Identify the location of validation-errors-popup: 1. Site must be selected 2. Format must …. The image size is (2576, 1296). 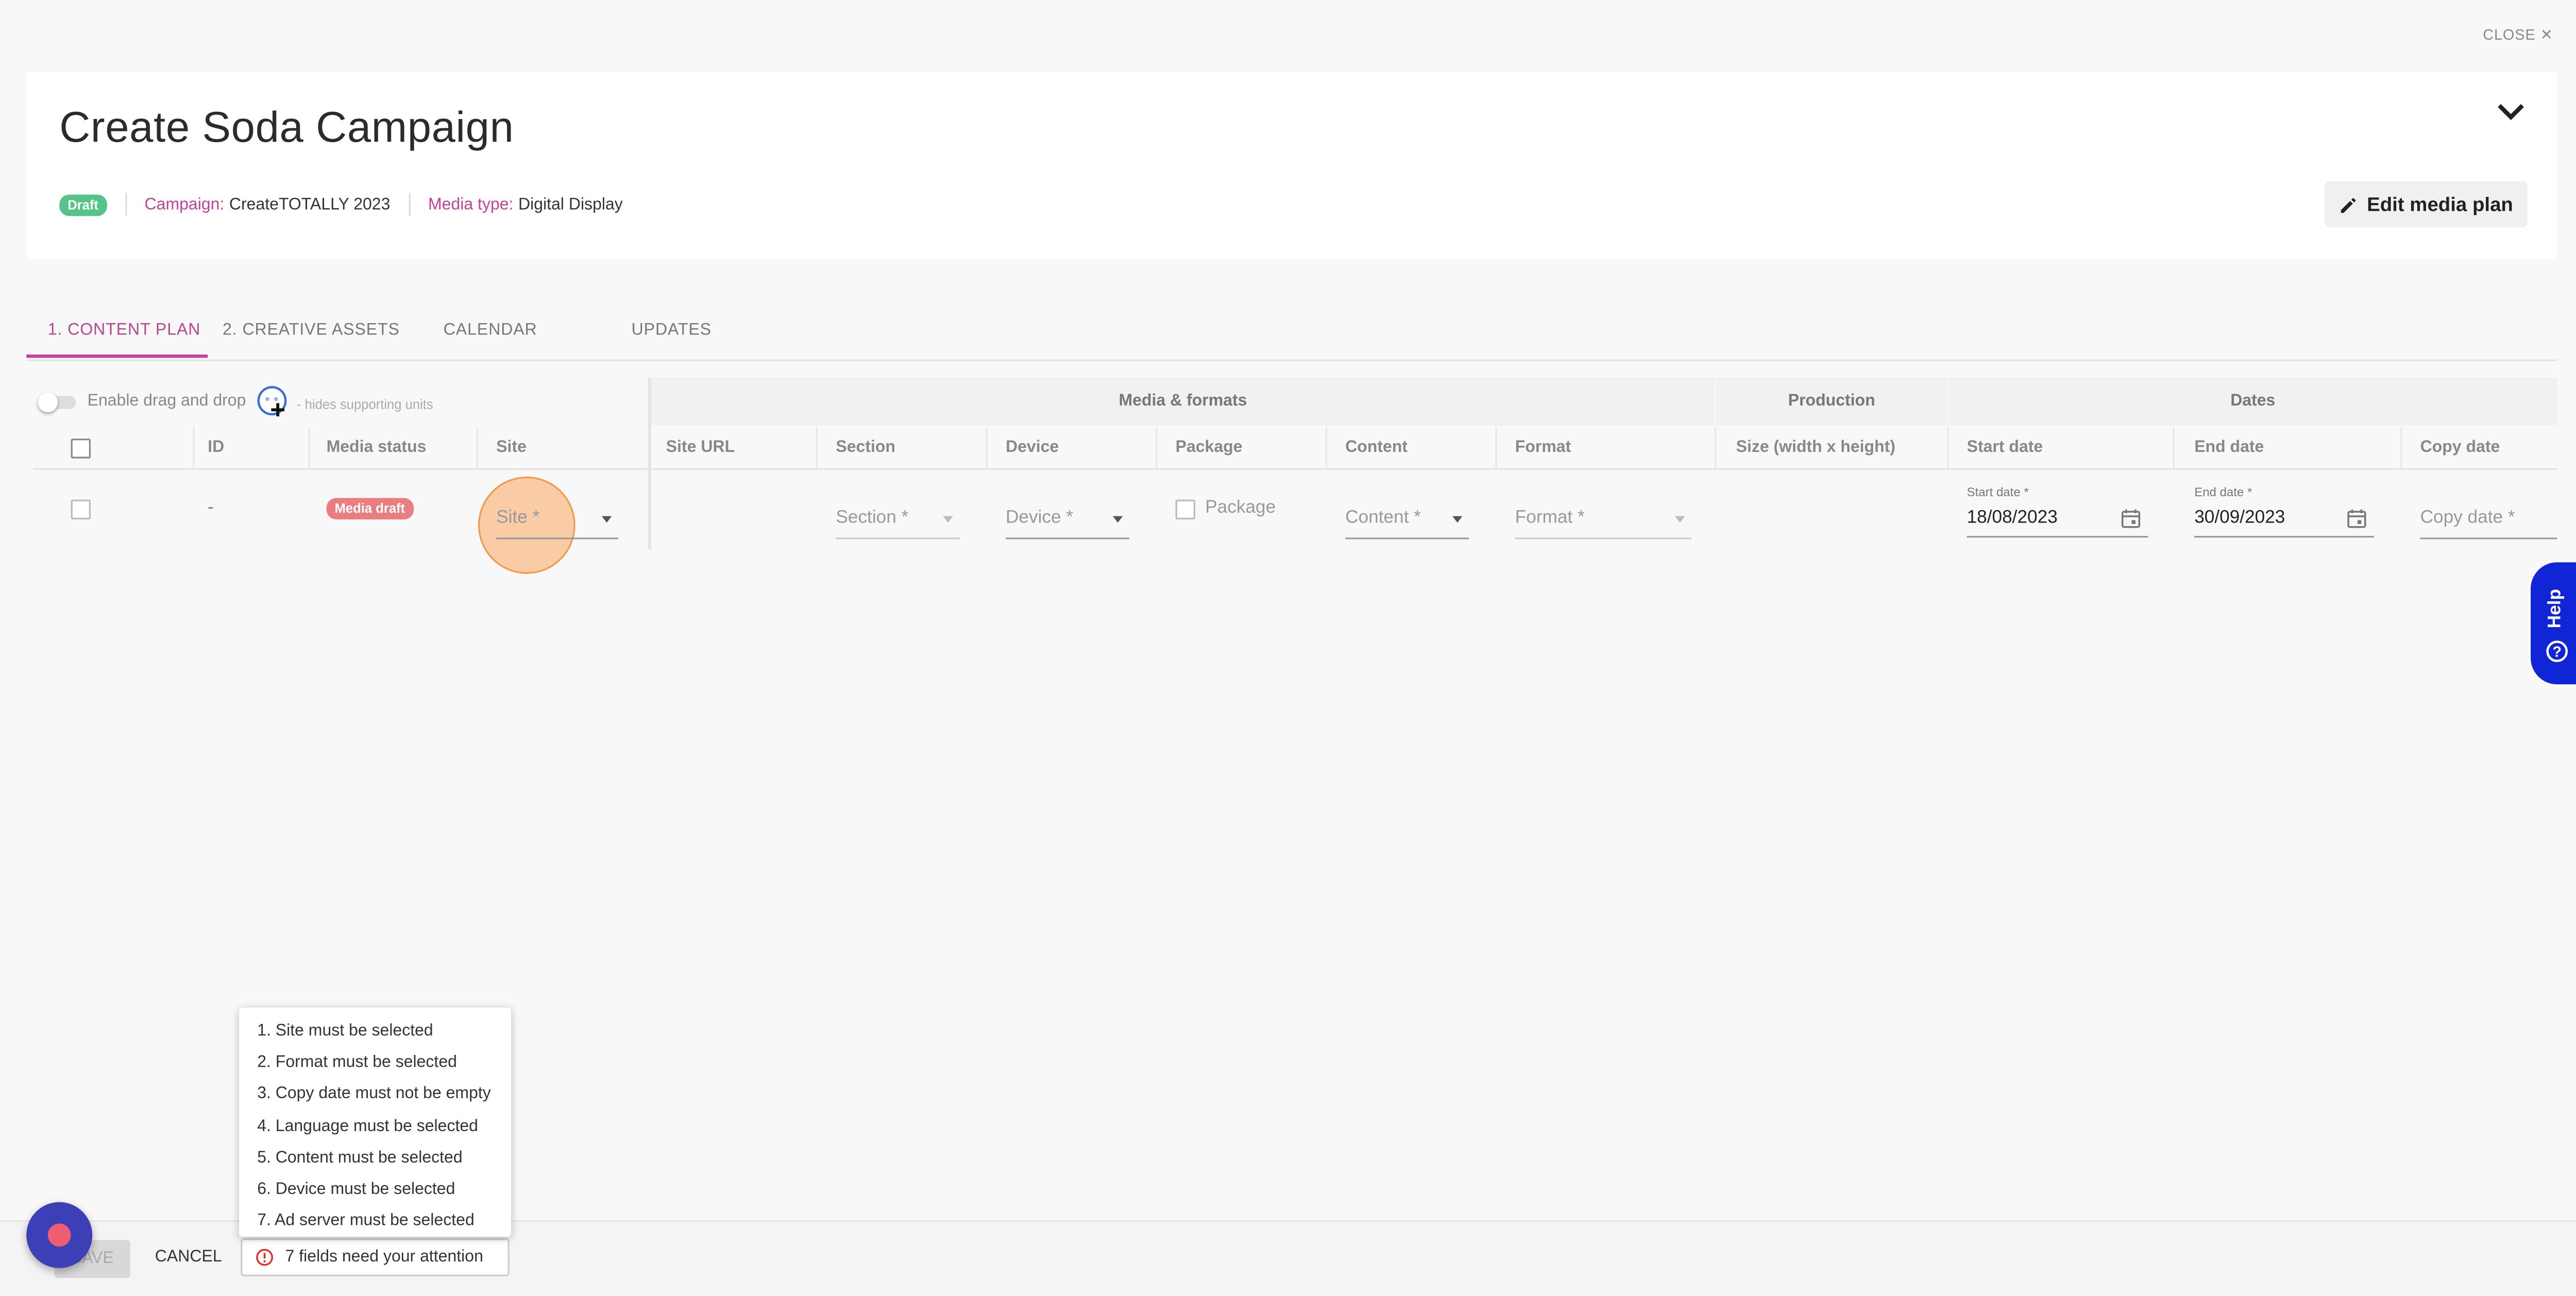
(375, 1122).